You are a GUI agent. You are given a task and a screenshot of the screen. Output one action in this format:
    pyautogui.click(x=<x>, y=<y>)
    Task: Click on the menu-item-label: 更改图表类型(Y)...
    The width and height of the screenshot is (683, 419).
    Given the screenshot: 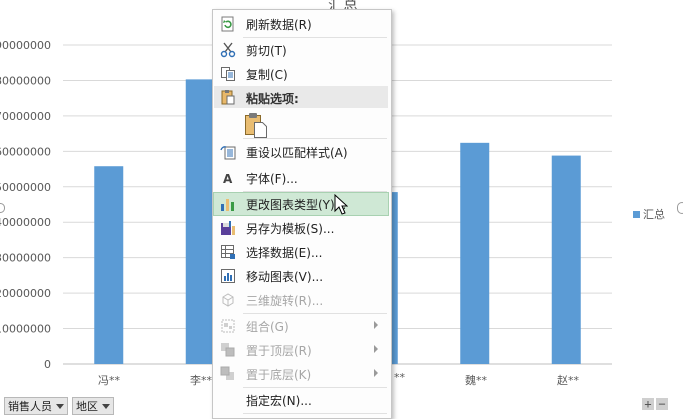 What is the action you would take?
    pyautogui.click(x=296, y=205)
    